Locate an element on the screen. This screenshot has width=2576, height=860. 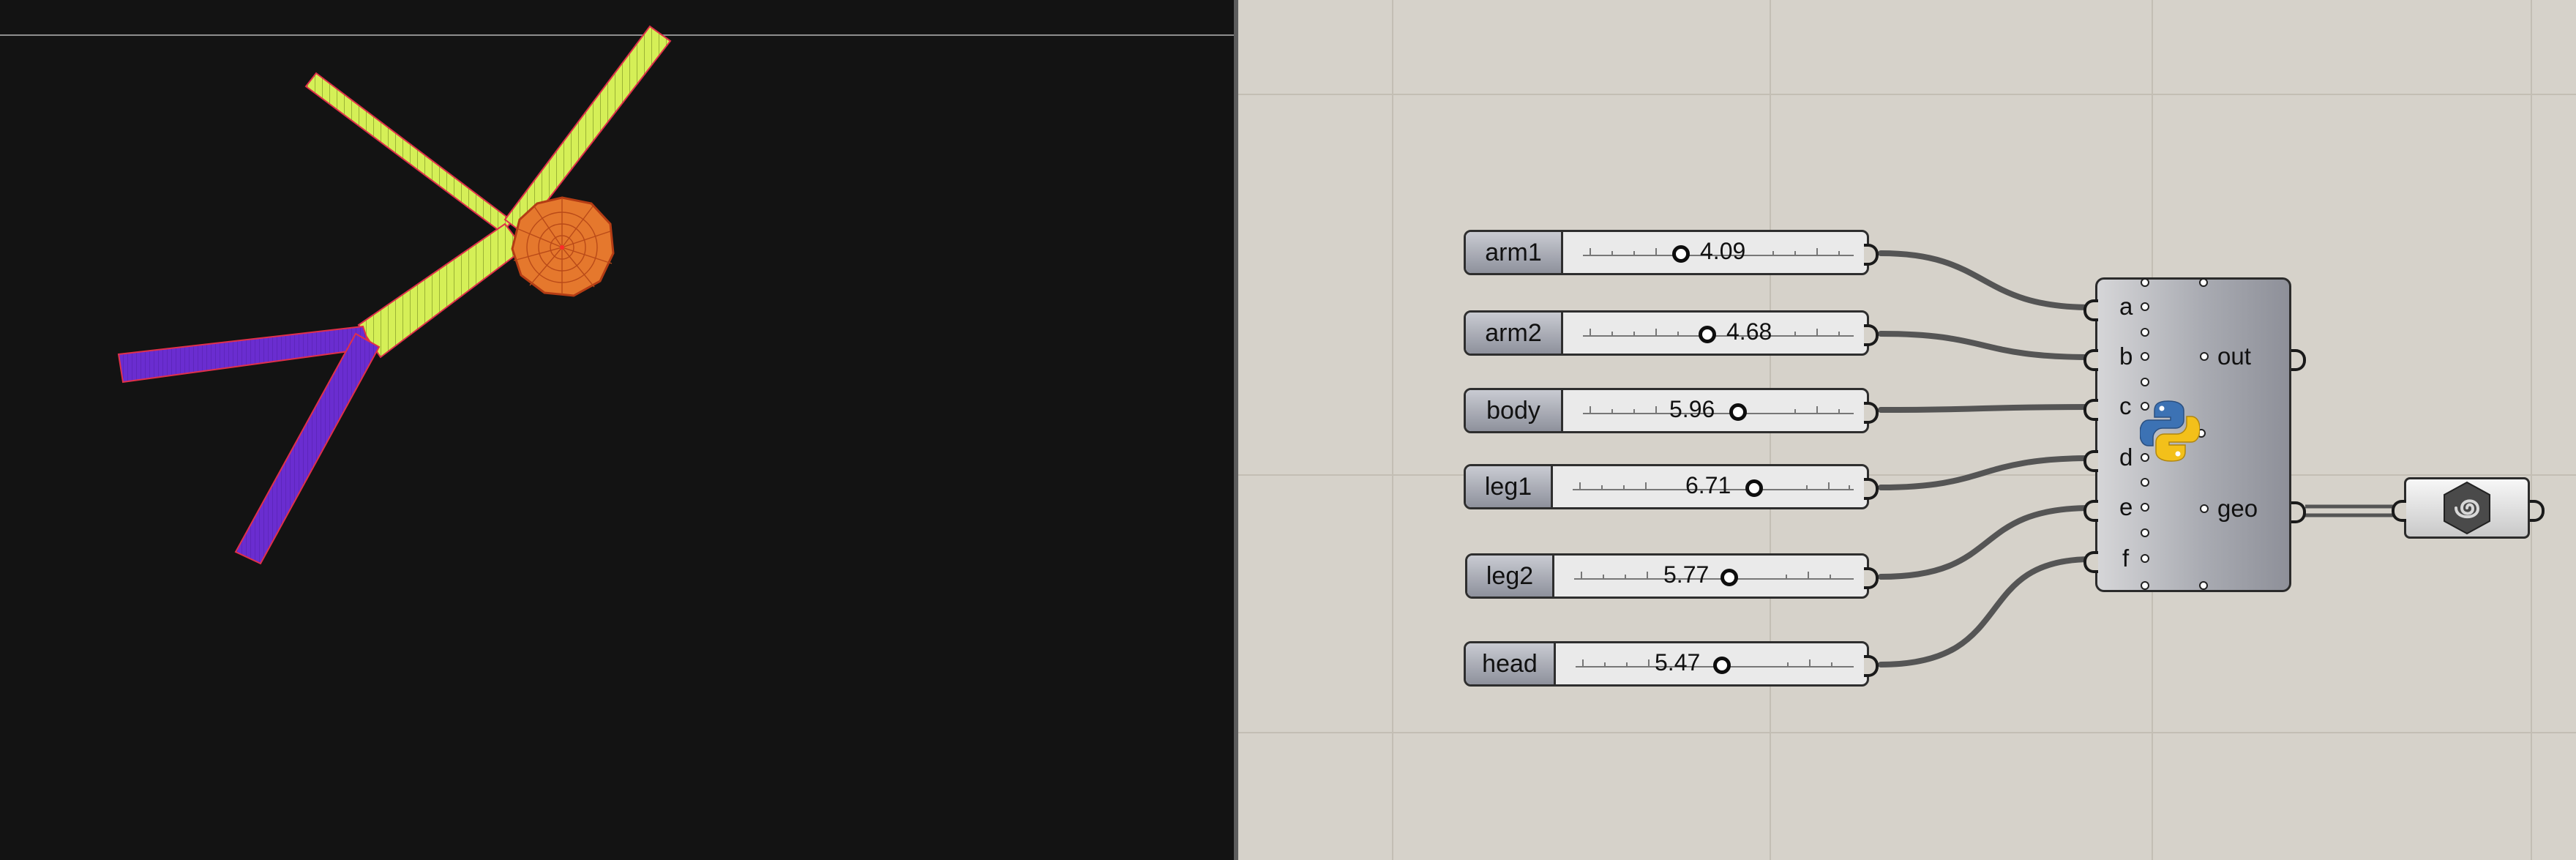
slider-leg2-value: 5.77 is located at coordinates (1686, 574).